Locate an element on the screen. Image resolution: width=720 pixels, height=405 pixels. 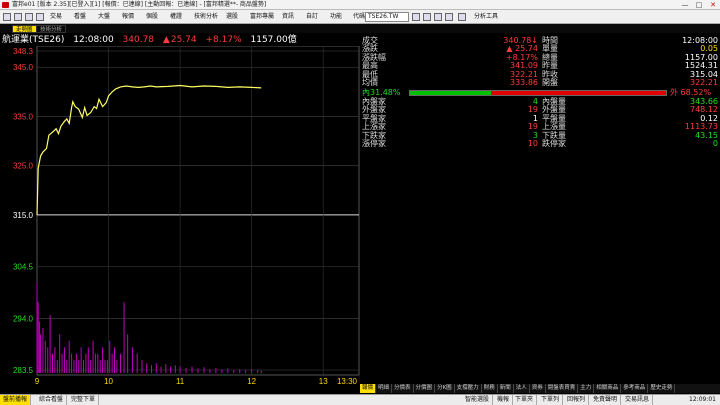
out-ratio-label: 外 68.52% is located at coordinates (691, 92).